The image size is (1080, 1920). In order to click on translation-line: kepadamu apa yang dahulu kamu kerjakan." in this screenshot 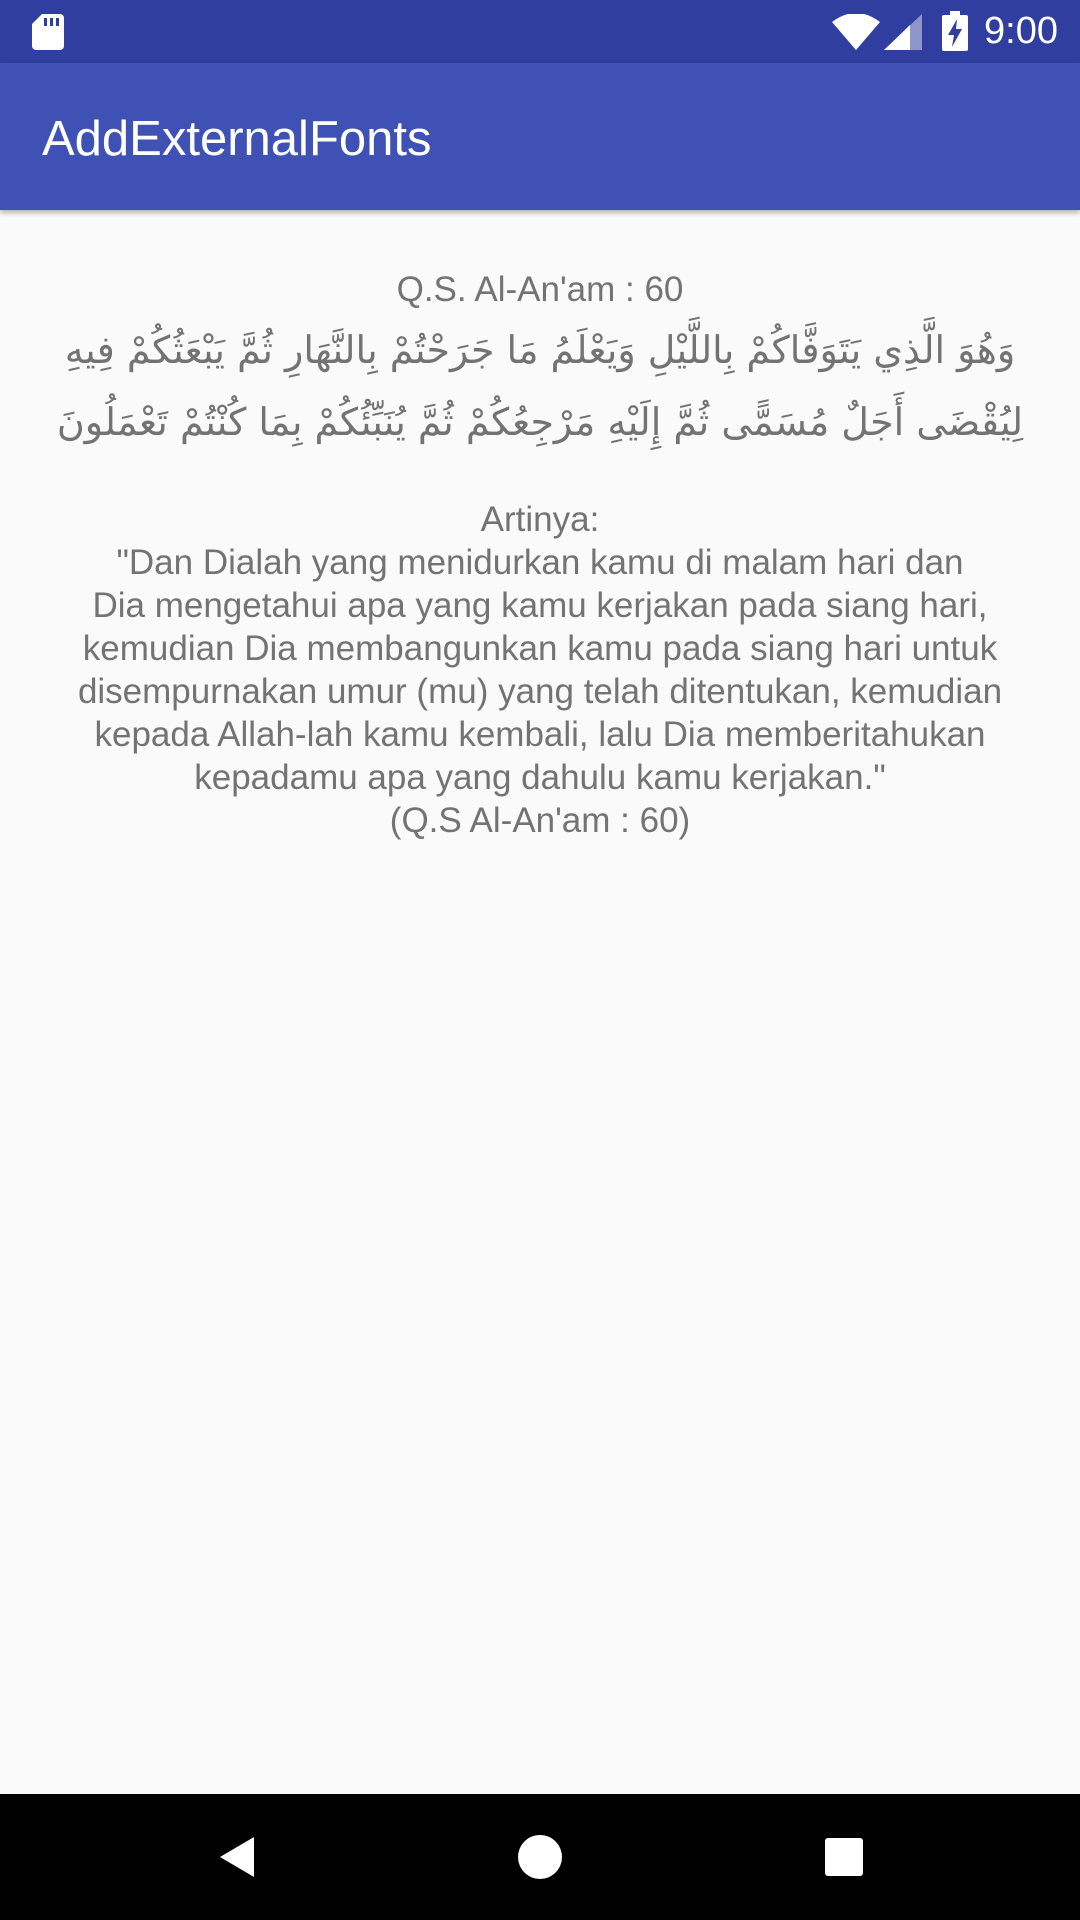, I will do `click(540, 777)`.